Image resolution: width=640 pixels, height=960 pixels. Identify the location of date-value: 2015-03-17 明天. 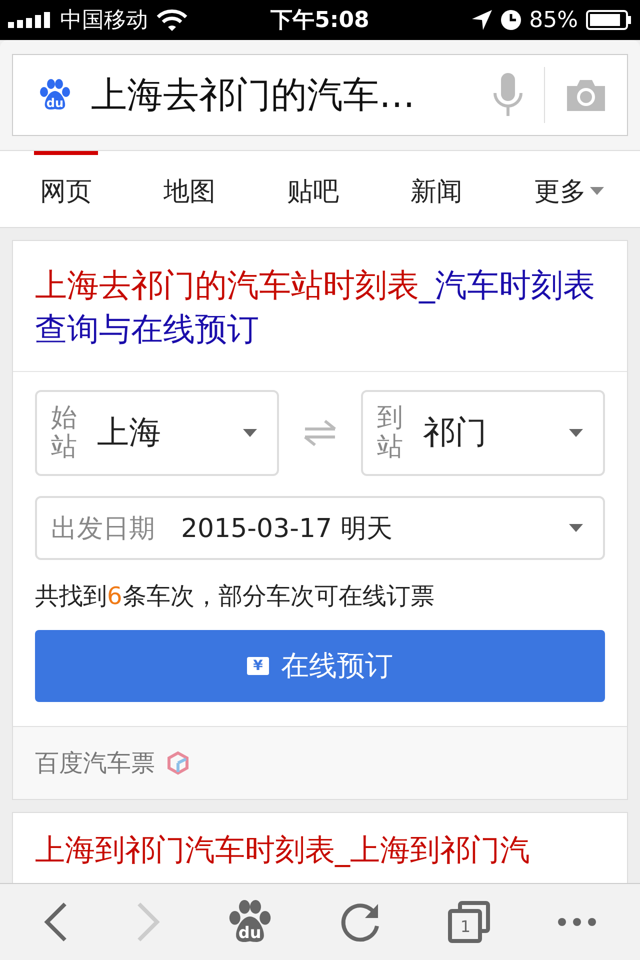
(287, 529).